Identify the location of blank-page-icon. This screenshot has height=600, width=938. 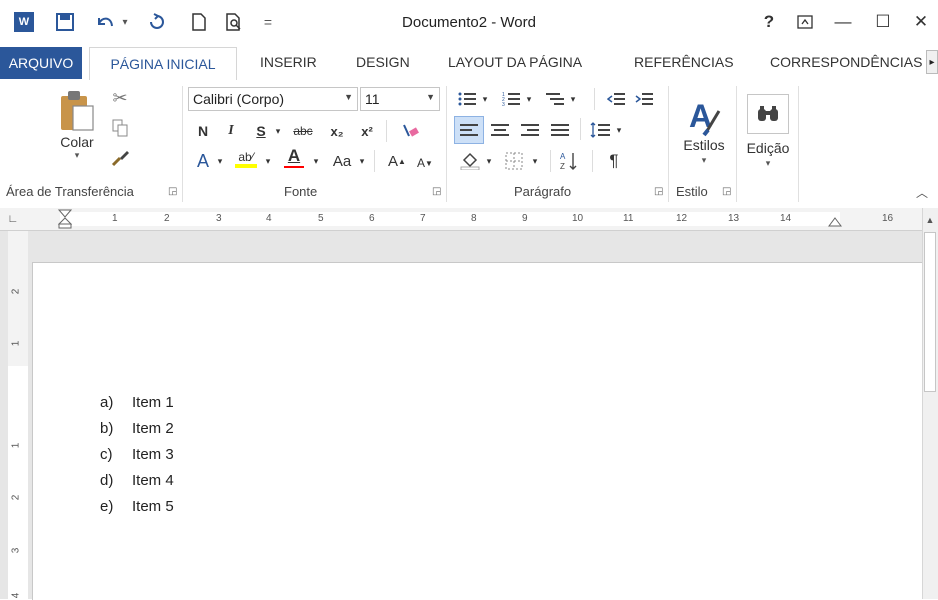
(199, 22).